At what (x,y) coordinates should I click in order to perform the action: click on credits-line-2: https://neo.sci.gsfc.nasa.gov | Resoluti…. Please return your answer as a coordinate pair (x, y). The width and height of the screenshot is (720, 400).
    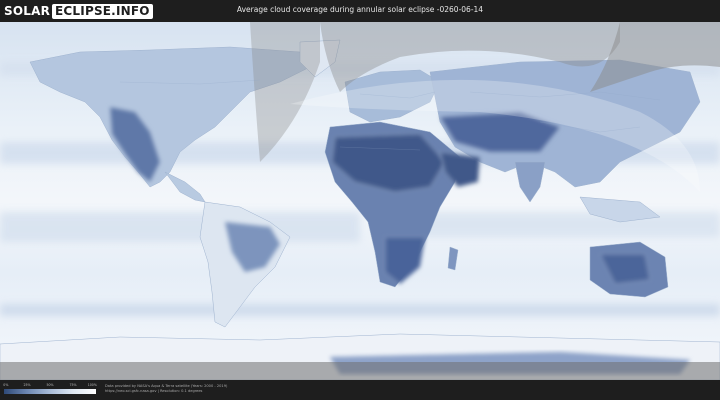
    Looking at the image, I should click on (166, 391).